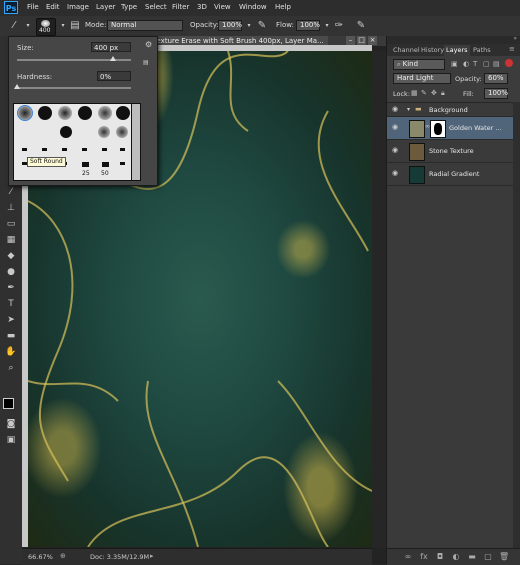 The width and height of the screenshot is (520, 565). What do you see at coordinates (408, 557) in the screenshot?
I see `link-layers-icon: ∞` at bounding box center [408, 557].